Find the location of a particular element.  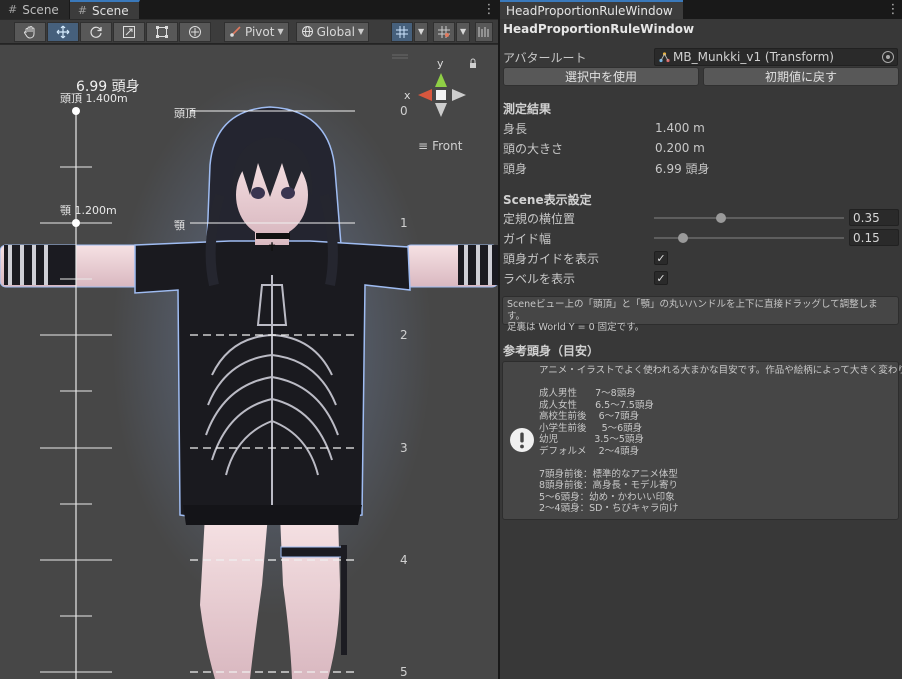

transform-tool-button is located at coordinates (195, 31).